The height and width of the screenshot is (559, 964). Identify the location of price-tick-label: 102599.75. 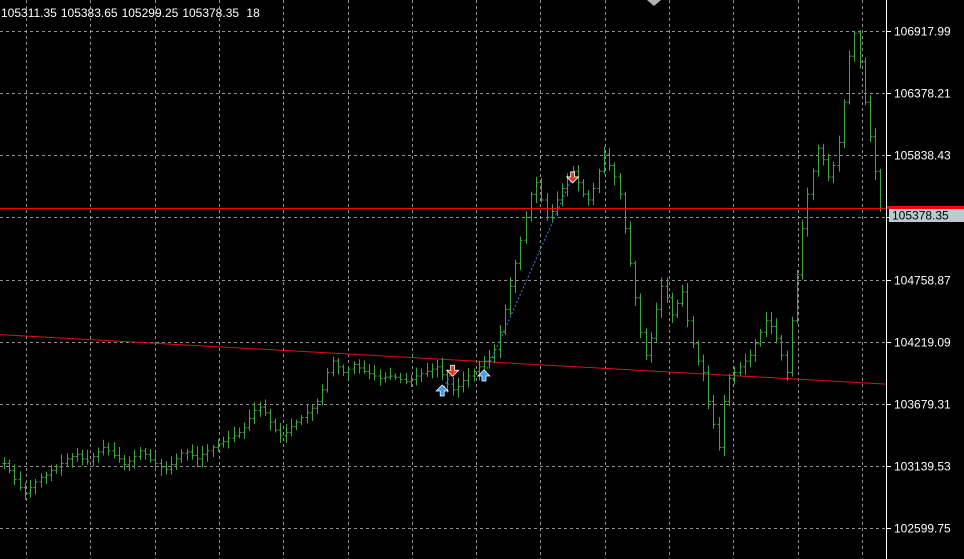
(922, 529).